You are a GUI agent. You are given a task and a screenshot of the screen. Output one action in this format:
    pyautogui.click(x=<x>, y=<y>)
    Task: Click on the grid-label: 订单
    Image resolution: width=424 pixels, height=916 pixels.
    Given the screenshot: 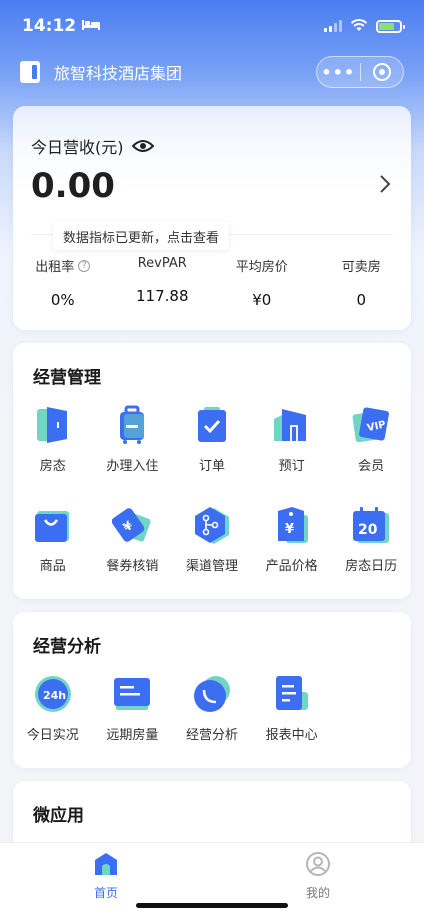 What is the action you would take?
    pyautogui.click(x=211, y=466)
    